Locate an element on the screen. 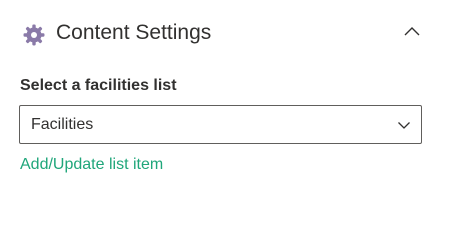  gear-icon is located at coordinates (34, 35).